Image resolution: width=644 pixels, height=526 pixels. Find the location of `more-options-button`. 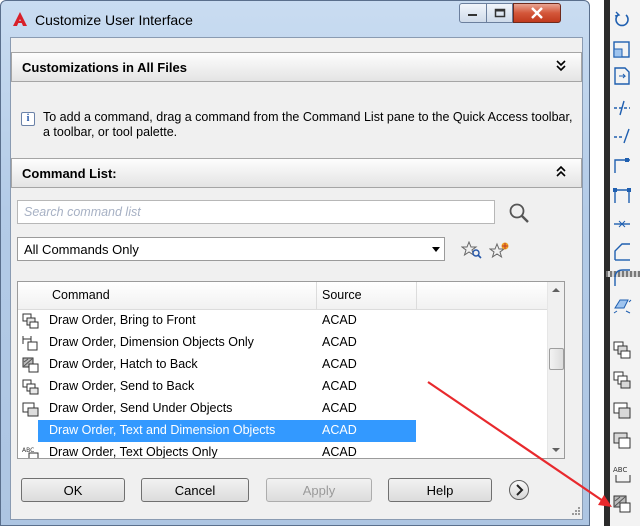

more-options-button is located at coordinates (519, 490).